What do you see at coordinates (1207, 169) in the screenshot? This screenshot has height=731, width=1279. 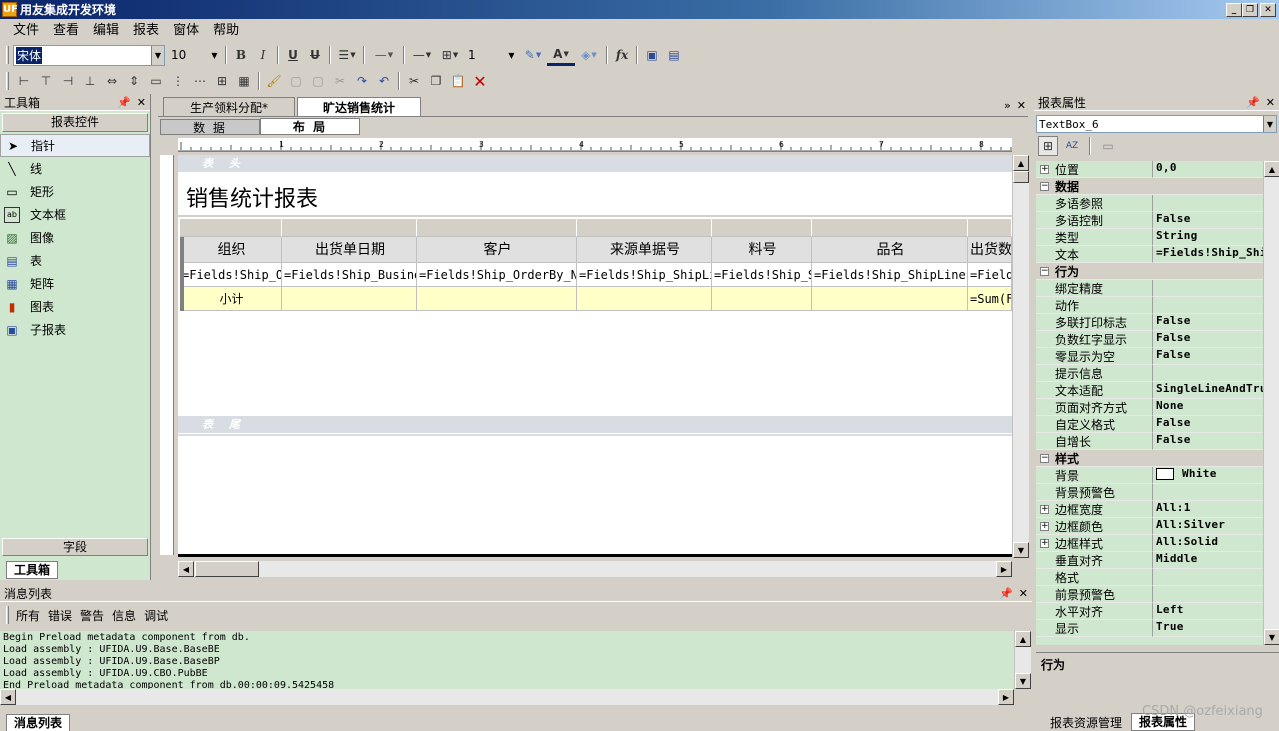 I see `property-value: 0,0` at bounding box center [1207, 169].